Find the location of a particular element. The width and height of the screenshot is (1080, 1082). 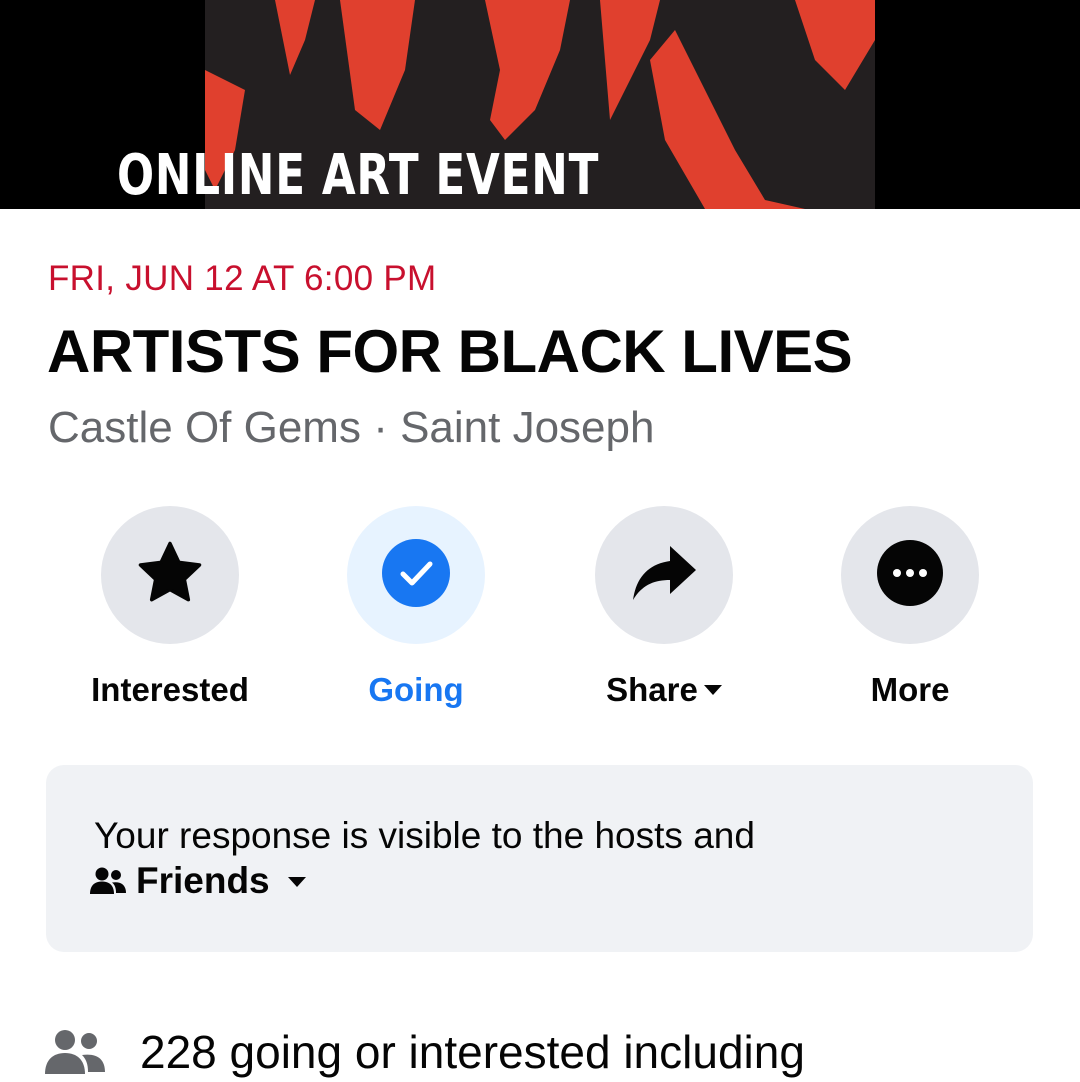

cover-title-text: ONLINE ART EVENT is located at coordinates (358, 175).